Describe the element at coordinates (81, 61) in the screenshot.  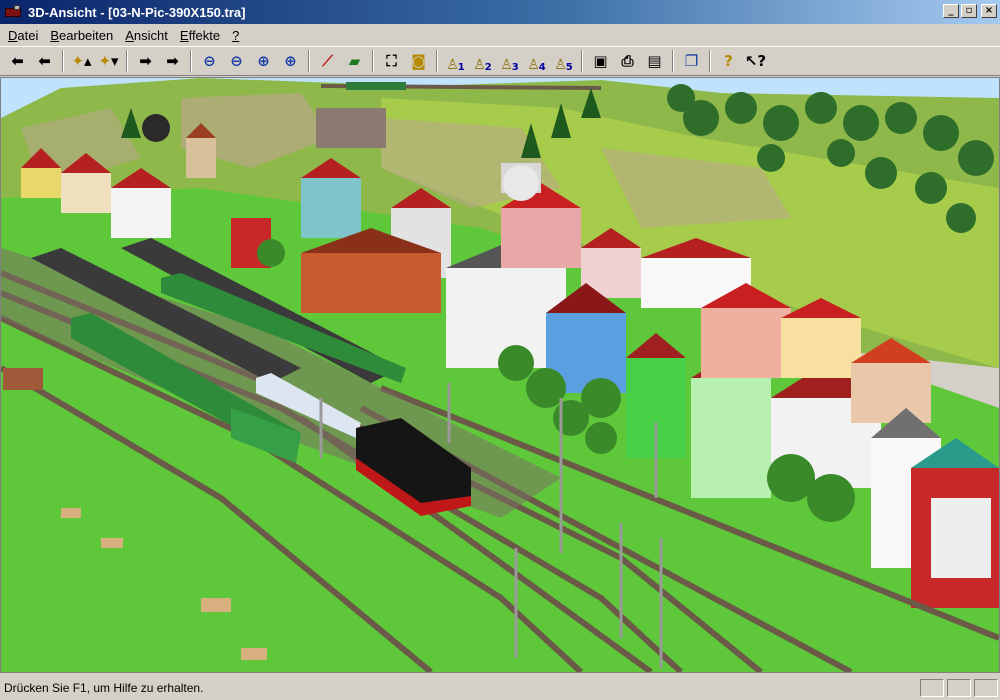
I see `walker-up-icon: ✦ ▴` at that location.